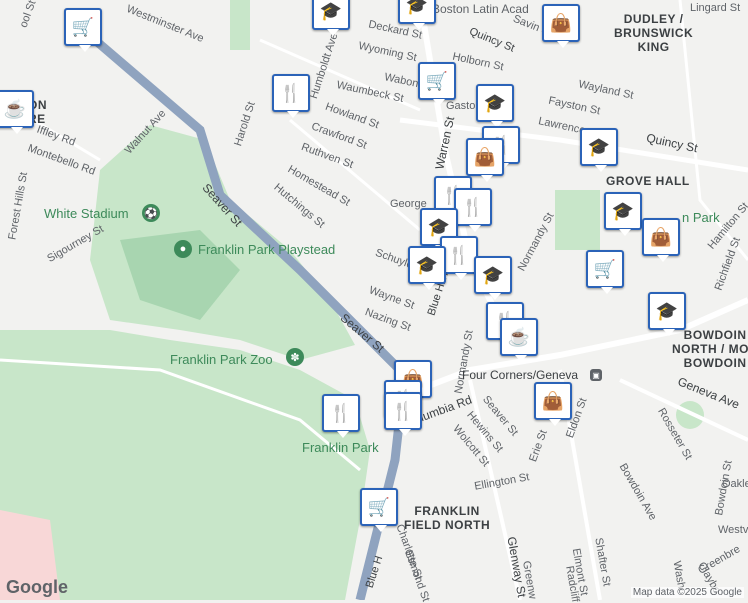  I want to click on neighborhood-label: GROVE HALL, so click(648, 181).